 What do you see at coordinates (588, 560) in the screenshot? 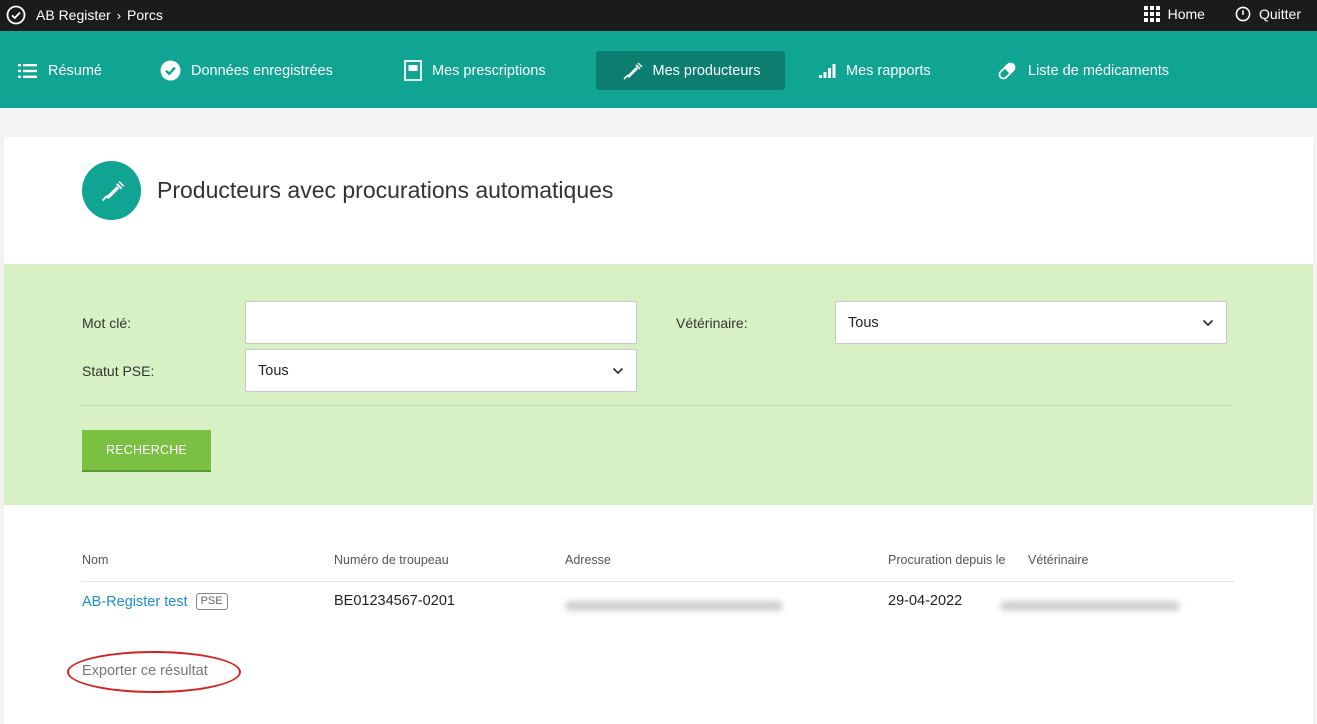
I see `column-header-address: Adresse` at bounding box center [588, 560].